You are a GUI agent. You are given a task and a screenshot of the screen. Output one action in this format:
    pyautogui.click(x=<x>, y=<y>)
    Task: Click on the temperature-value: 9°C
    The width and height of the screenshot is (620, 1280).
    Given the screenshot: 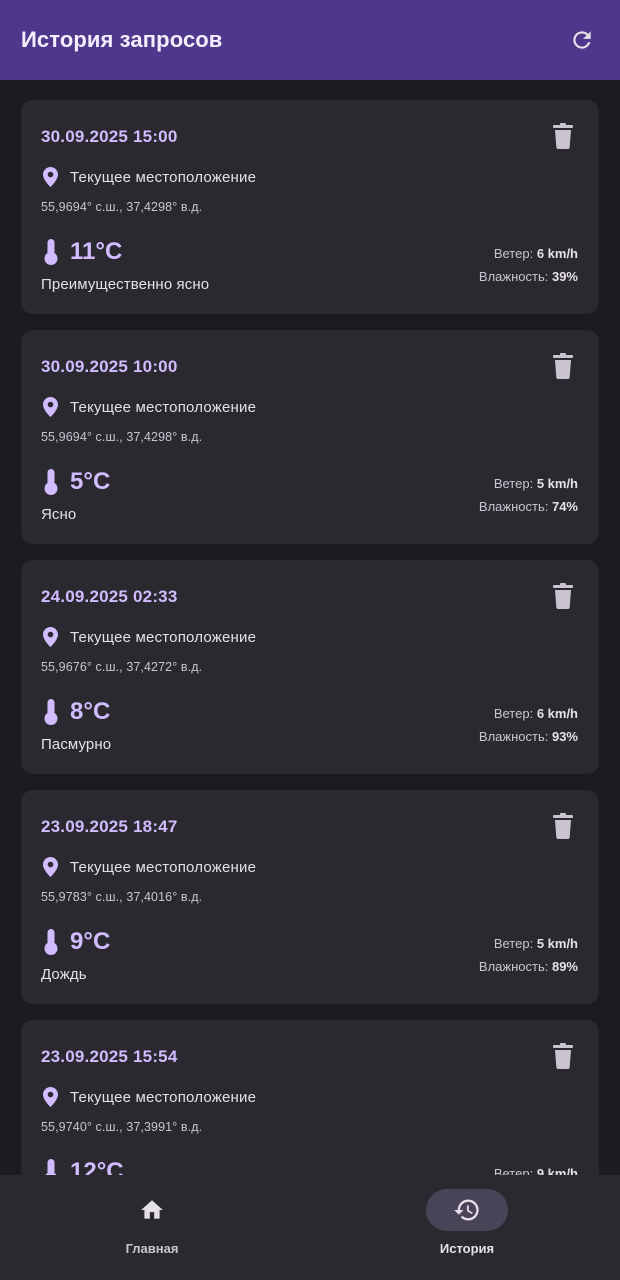 What is the action you would take?
    pyautogui.click(x=90, y=941)
    